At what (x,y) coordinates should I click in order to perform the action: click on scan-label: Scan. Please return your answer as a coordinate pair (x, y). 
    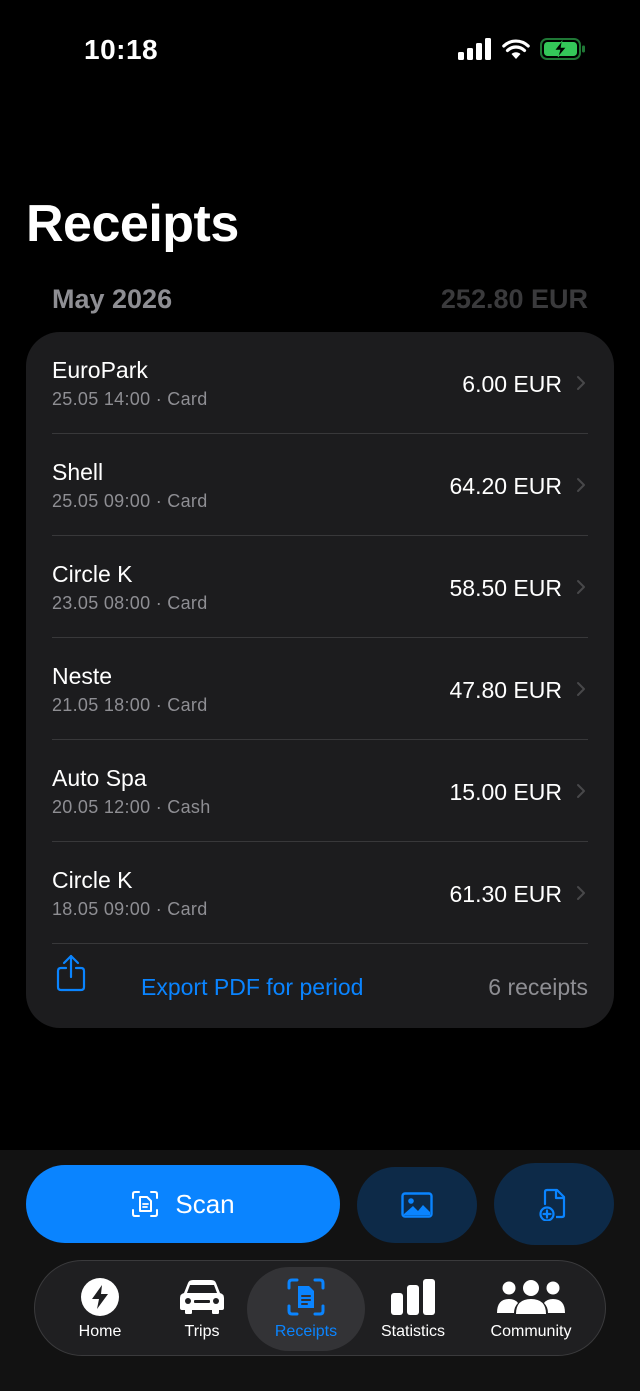
    Looking at the image, I should click on (205, 1203).